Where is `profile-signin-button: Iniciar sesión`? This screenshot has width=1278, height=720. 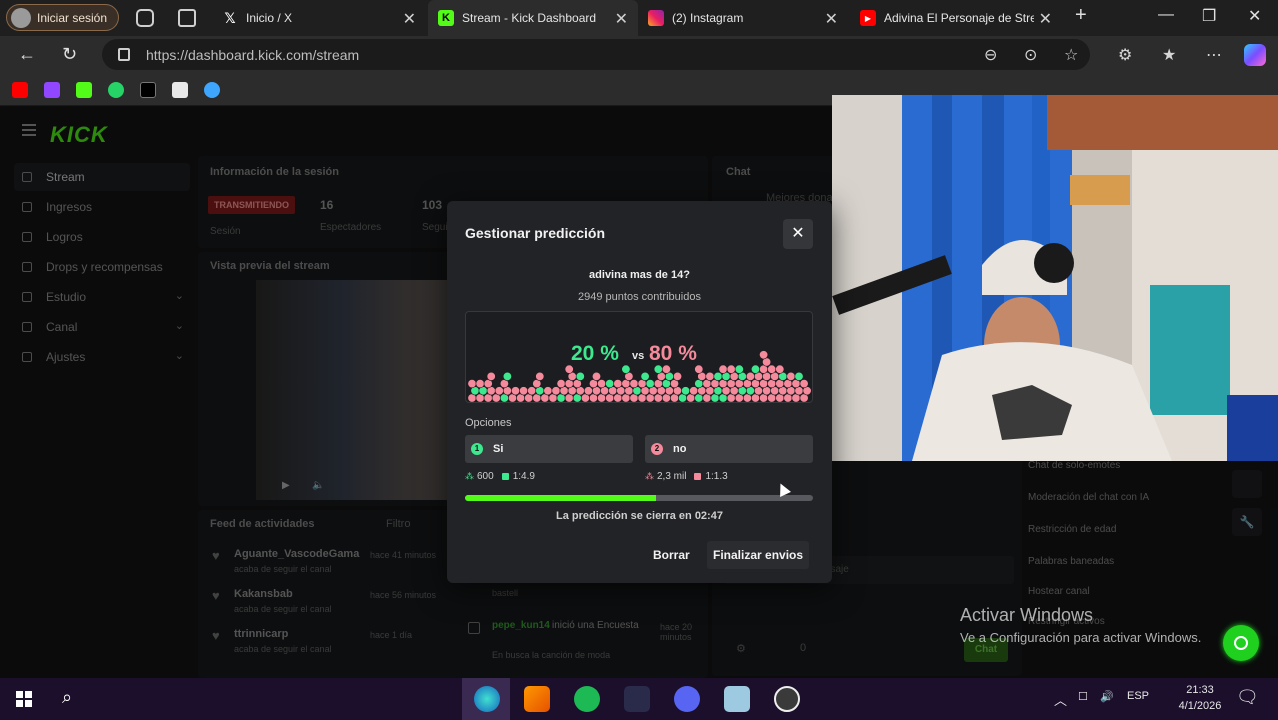 profile-signin-button: Iniciar sesión is located at coordinates (62, 17).